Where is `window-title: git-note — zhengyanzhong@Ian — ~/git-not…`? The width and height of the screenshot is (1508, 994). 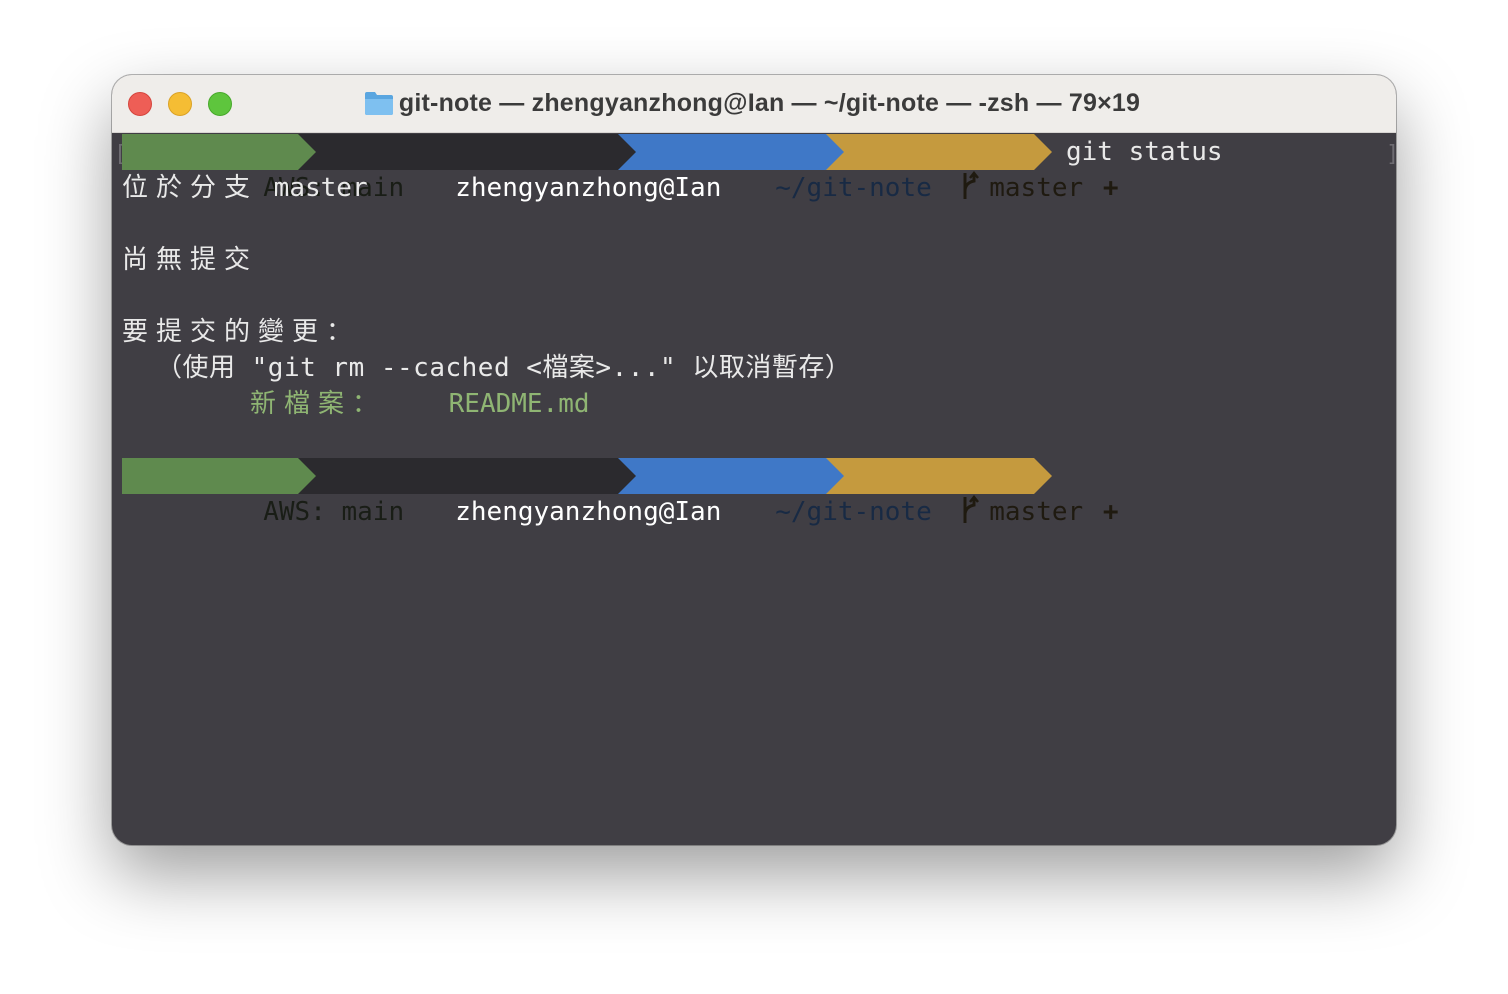
window-title: git-note — zhengyanzhong@Ian — ~/git-not… is located at coordinates (769, 103).